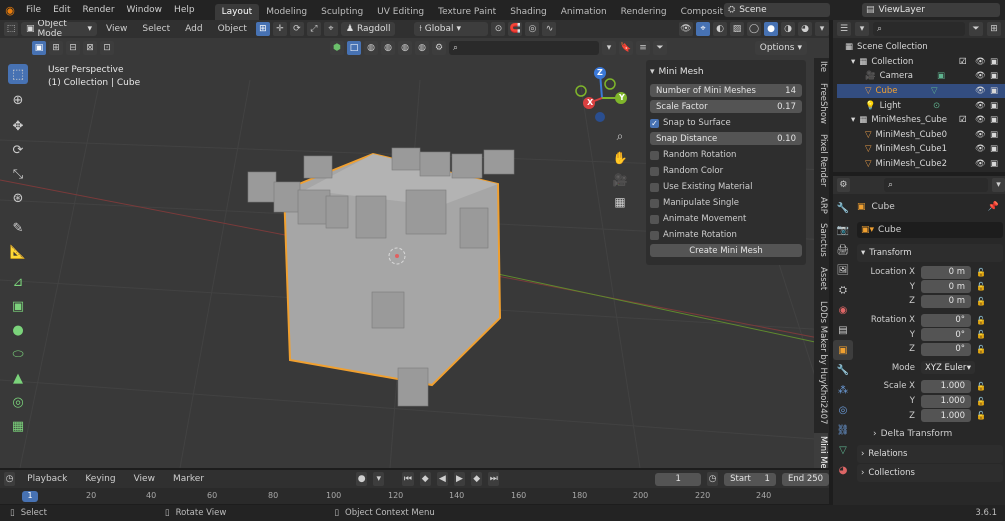  What do you see at coordinates (936, 185) in the screenshot?
I see `properties-search-field: ⌕` at bounding box center [936, 185].